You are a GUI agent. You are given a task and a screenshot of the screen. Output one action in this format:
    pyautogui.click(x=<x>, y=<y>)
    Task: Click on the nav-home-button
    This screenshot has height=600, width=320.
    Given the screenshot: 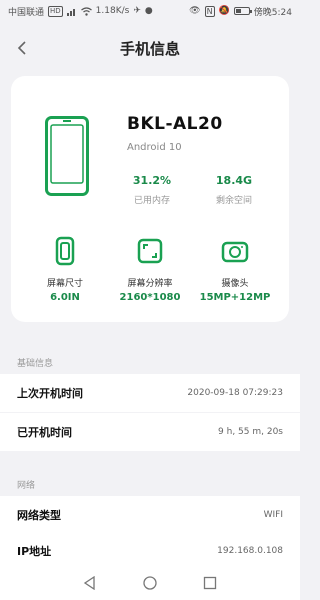 What is the action you would take?
    pyautogui.click(x=150, y=583)
    